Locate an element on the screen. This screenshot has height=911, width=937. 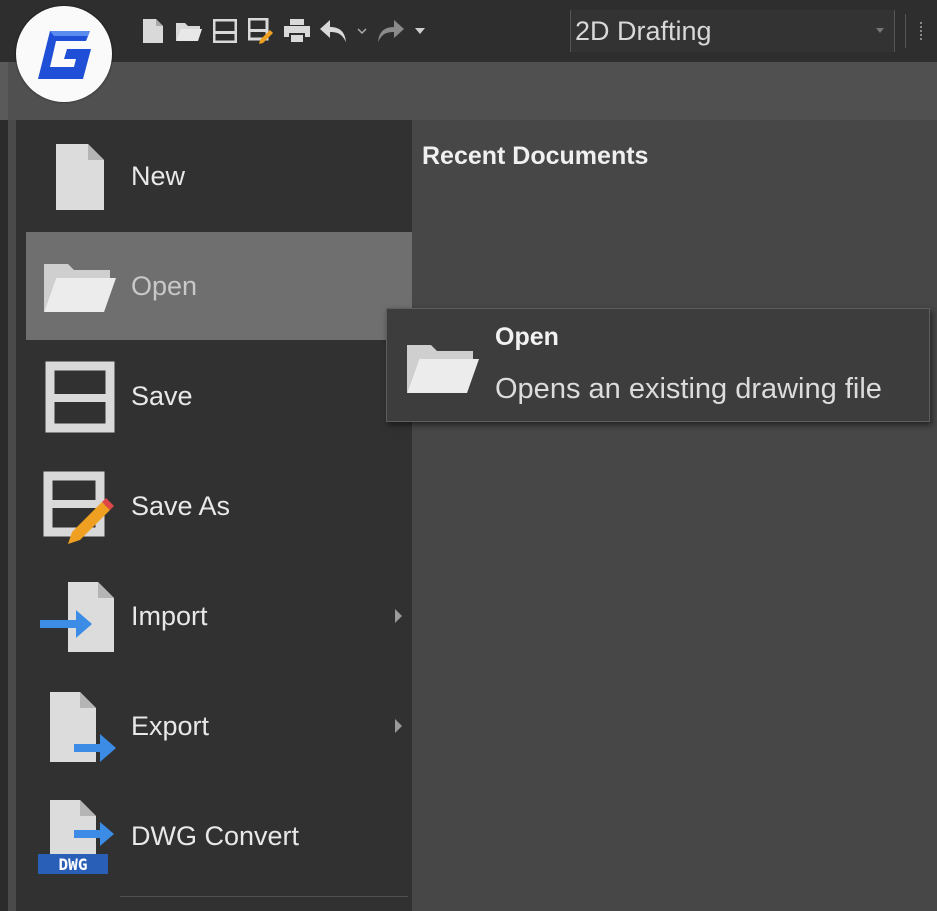
app-logo-icon is located at coordinates (64, 55).